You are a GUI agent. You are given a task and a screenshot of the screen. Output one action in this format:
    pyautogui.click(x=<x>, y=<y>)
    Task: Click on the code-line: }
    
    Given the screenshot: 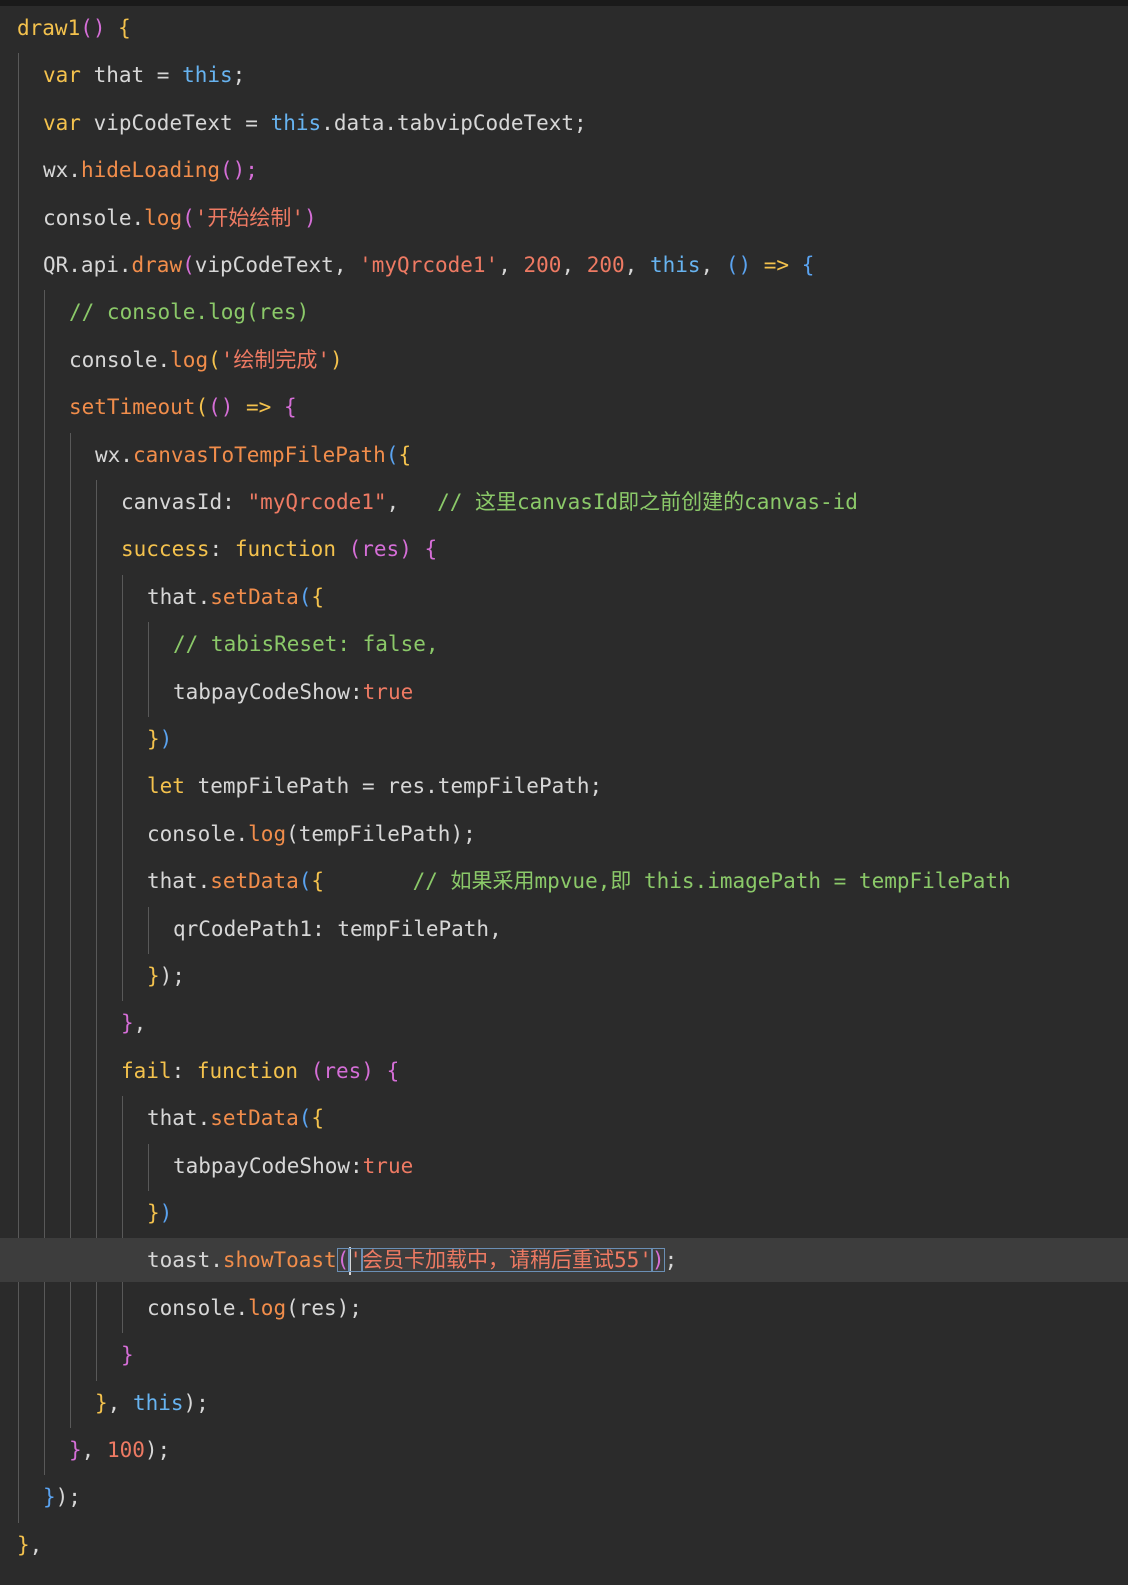 What is the action you would take?
    pyautogui.click(x=564, y=1355)
    